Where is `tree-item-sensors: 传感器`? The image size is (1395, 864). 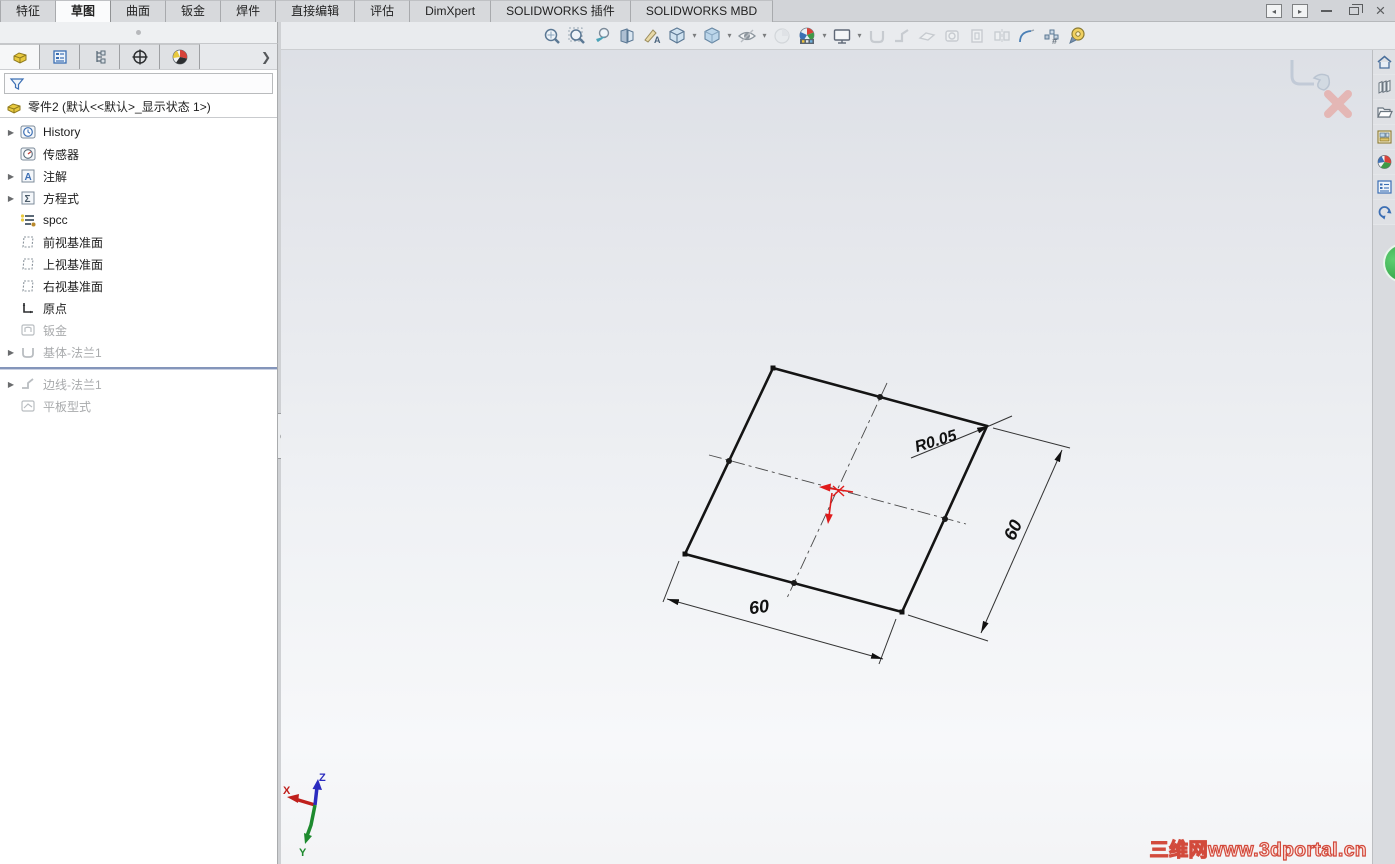 tree-item-sensors: 传感器 is located at coordinates (138, 154).